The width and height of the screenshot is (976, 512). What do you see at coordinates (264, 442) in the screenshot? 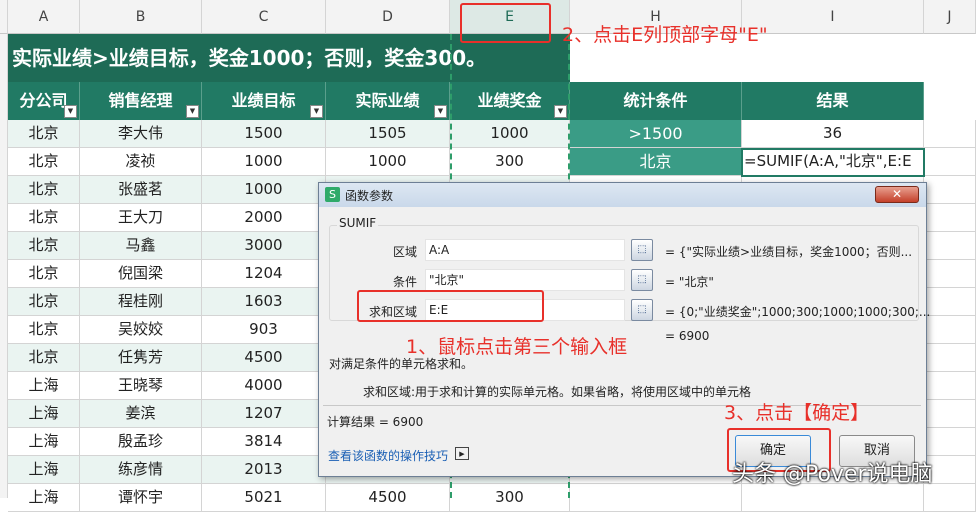
I see `table-cell: 3814` at bounding box center [264, 442].